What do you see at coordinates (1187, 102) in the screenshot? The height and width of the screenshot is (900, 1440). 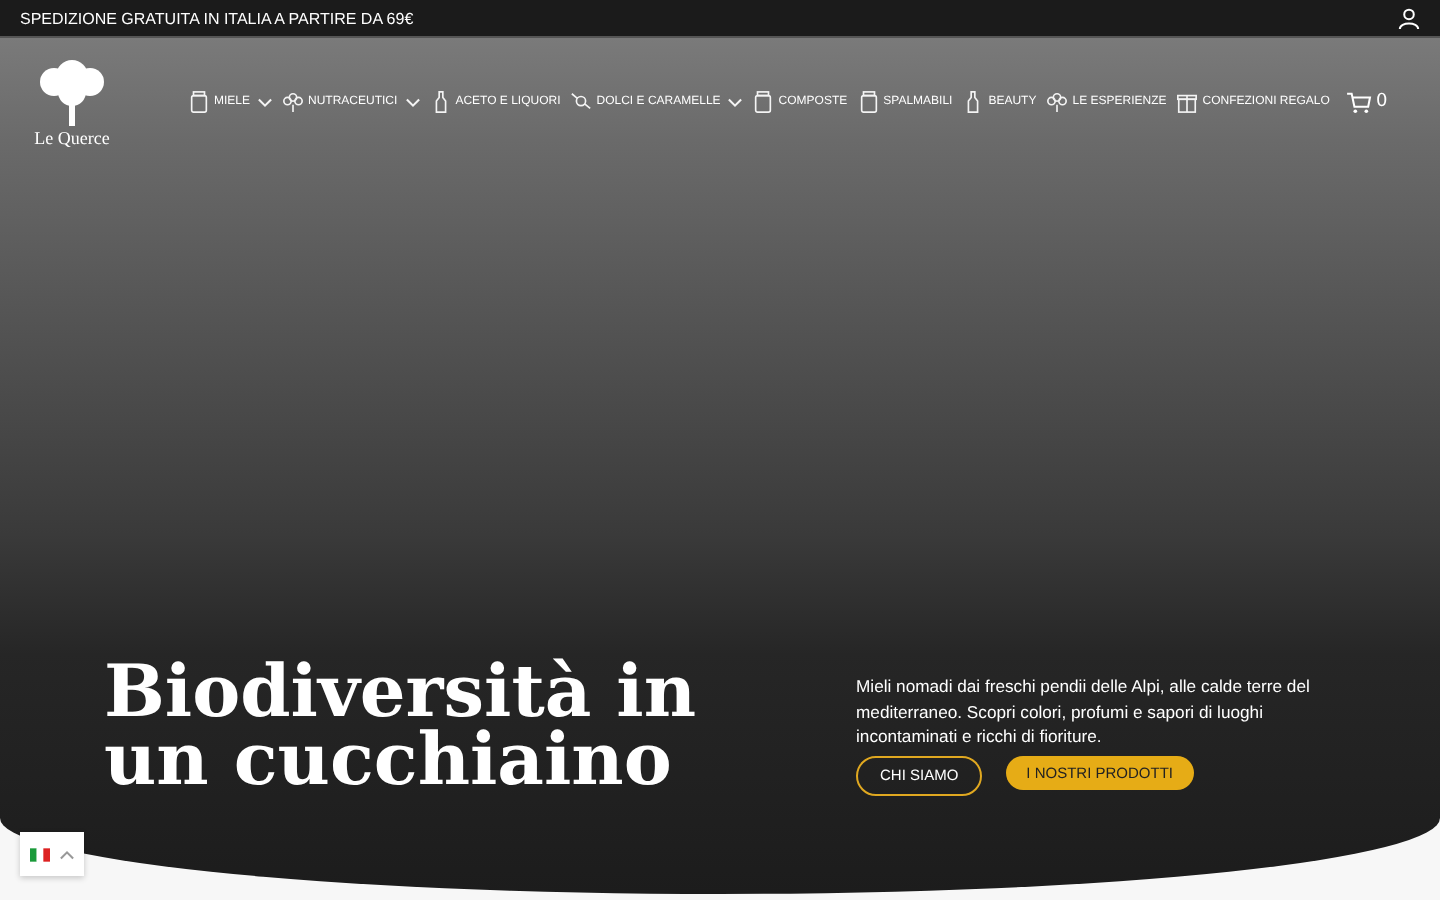 I see `gift-icon` at bounding box center [1187, 102].